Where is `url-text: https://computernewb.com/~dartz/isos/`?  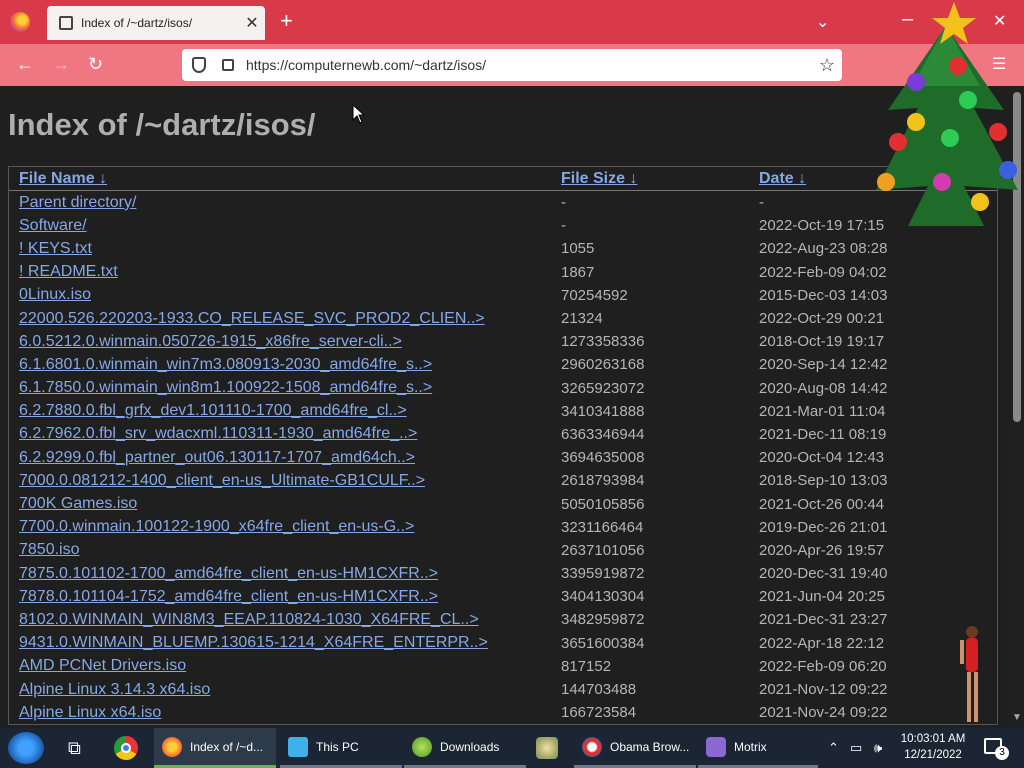
url-text: https://computernewb.com/~dartz/isos/ is located at coordinates (529, 65).